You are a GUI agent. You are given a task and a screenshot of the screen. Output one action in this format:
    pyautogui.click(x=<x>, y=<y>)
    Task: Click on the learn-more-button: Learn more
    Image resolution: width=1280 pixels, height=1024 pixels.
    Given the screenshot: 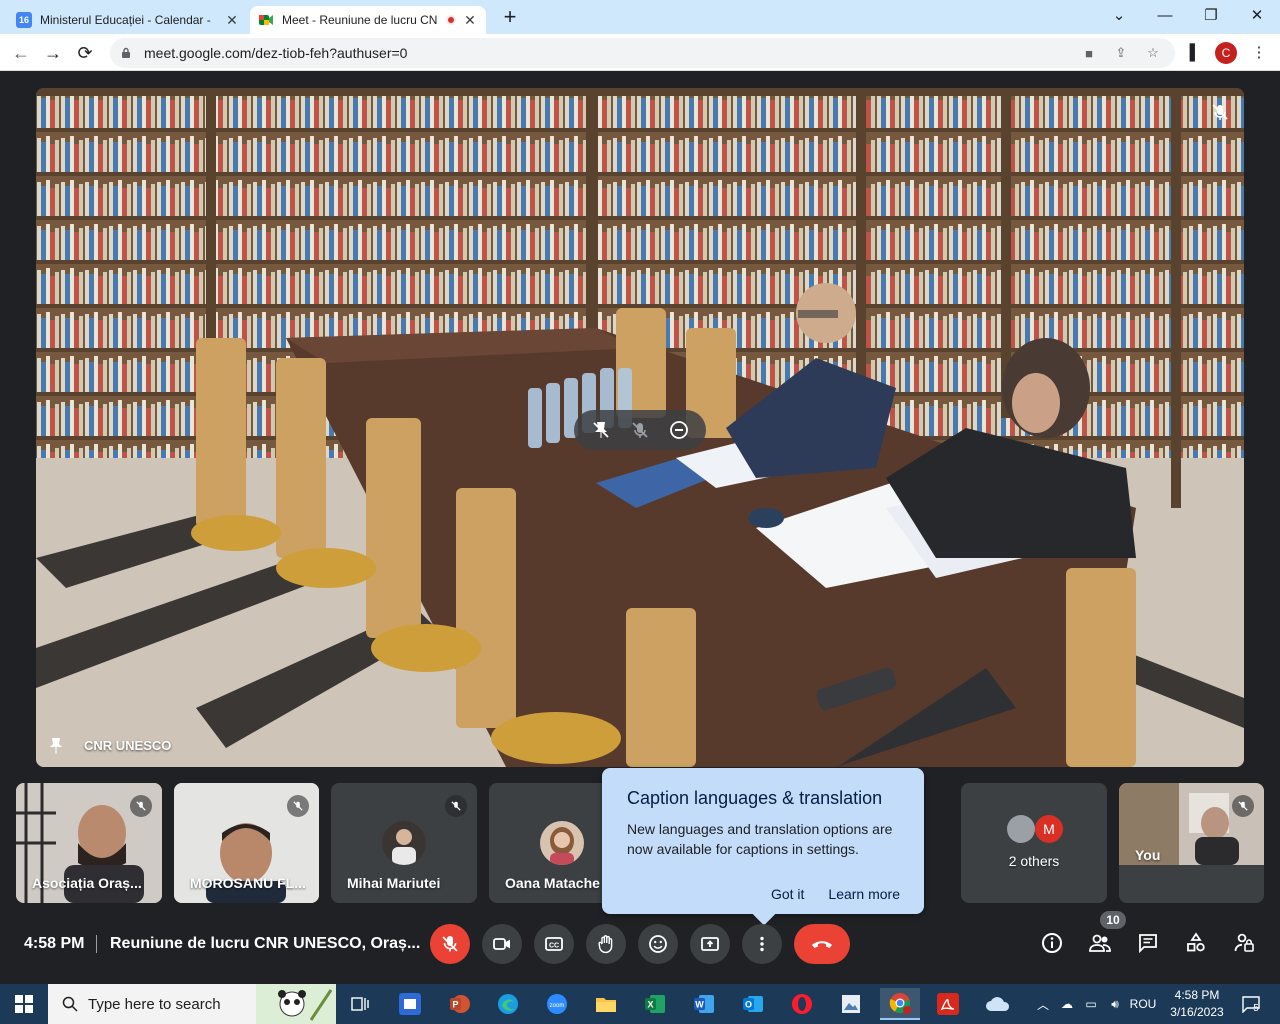 What is the action you would take?
    pyautogui.click(x=864, y=894)
    